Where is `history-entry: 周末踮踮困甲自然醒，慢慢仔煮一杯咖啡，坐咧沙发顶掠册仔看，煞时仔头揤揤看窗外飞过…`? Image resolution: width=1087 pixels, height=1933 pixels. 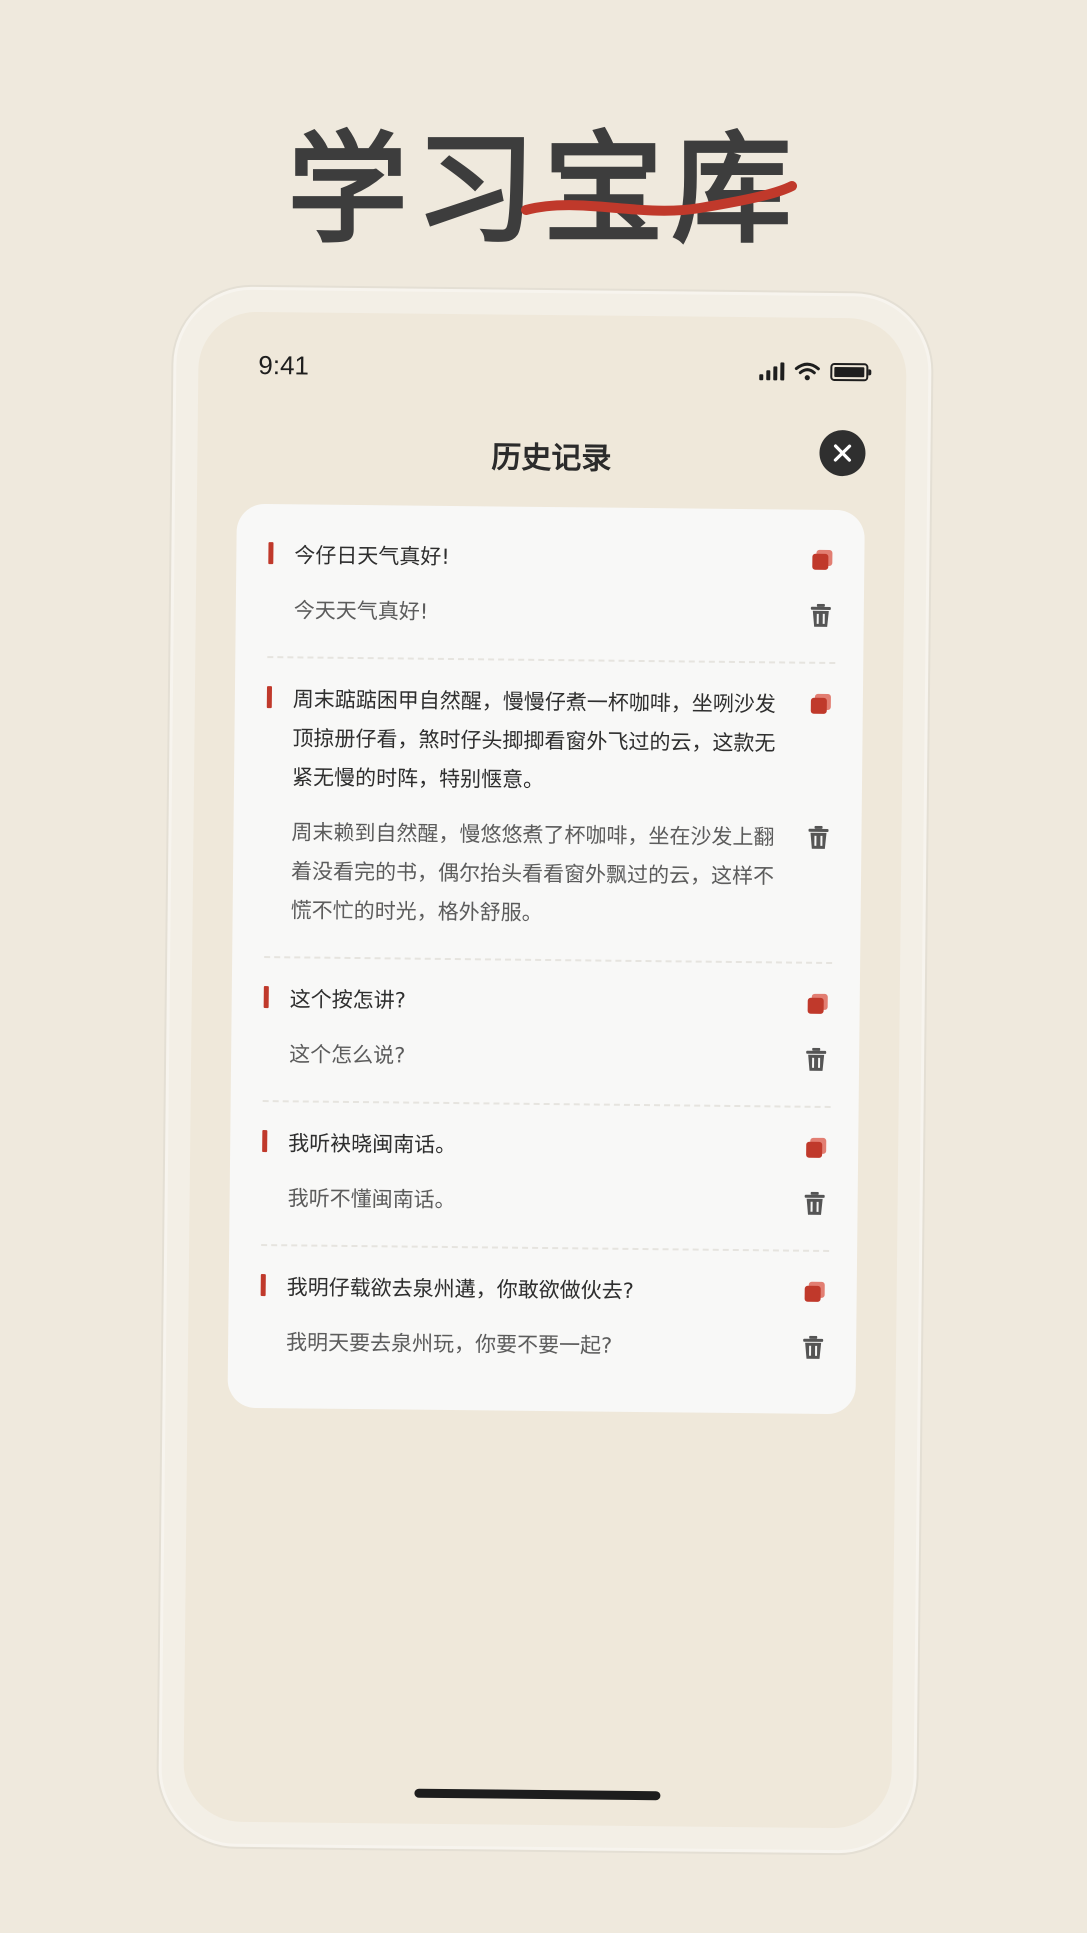
history-entry: 周末踮踮困甲自然醒，慢慢仔煮一杯咖啡，坐咧沙发顶掠册仔看，煞时仔头揤揤看窗外飞过… is located at coordinates (550, 811).